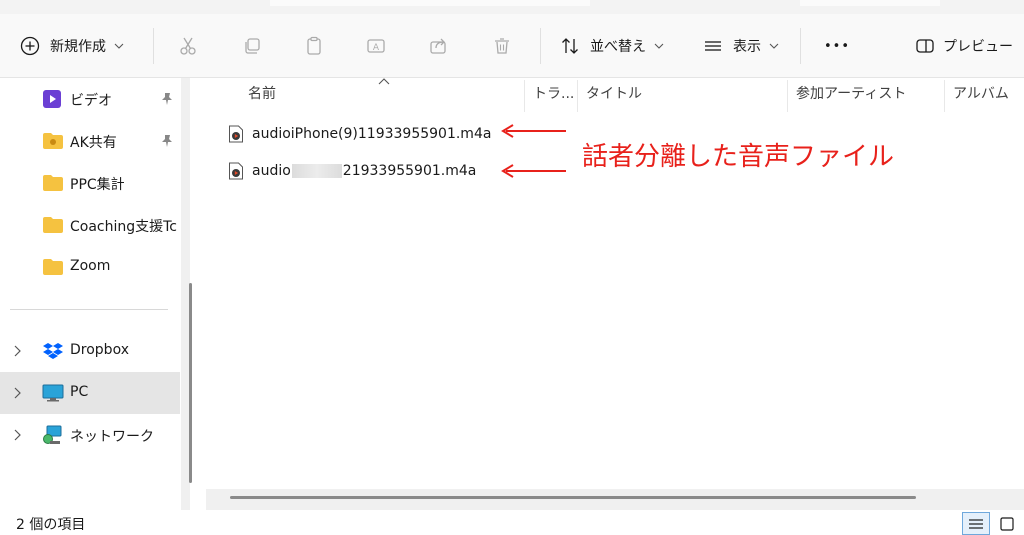 The height and width of the screenshot is (535, 1024). Describe the element at coordinates (124, 227) in the screenshot. I see `sidebar-item-label: Coaching支援Tc` at that location.